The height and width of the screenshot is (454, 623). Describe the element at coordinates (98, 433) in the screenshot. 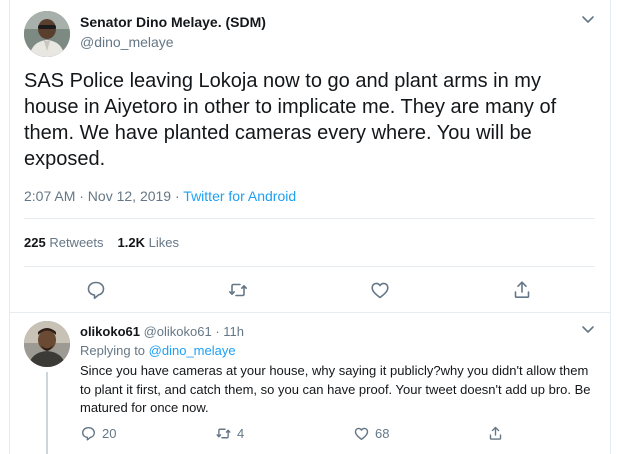

I see `reply-reply-button: 20` at that location.